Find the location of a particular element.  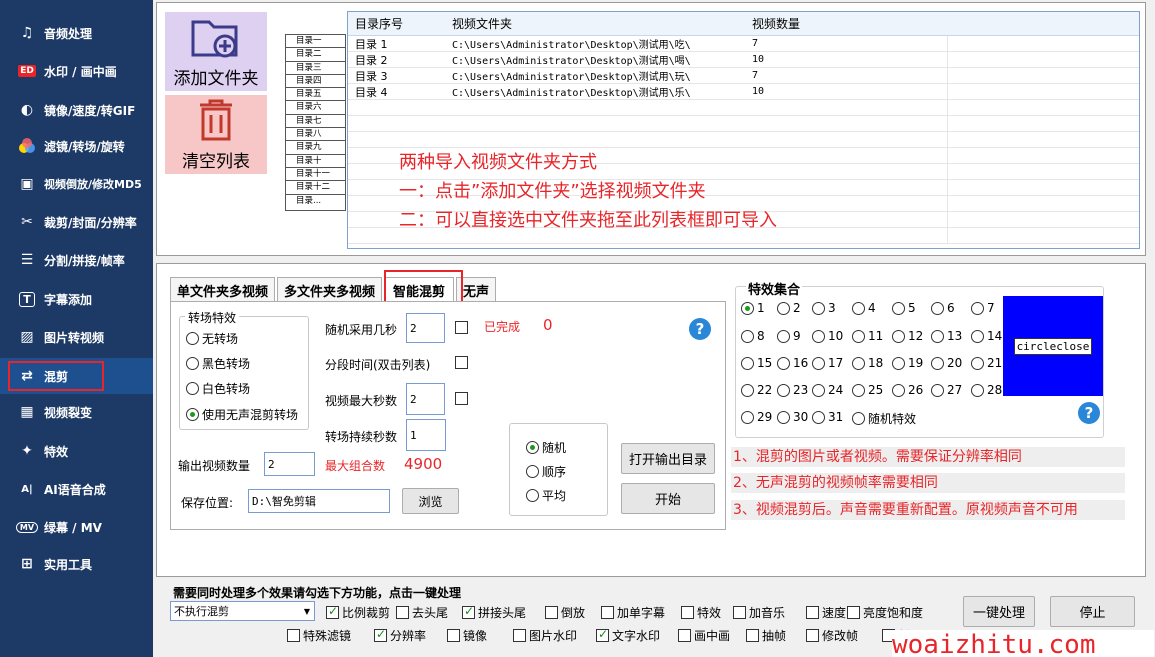

effect-radio: 8 is located at coordinates (753, 336).